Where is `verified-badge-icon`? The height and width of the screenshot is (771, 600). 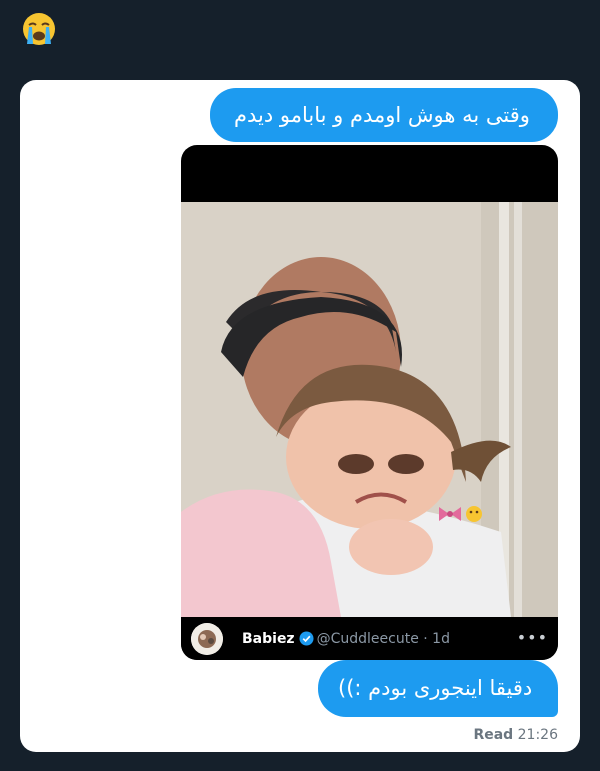 verified-badge-icon is located at coordinates (306, 638).